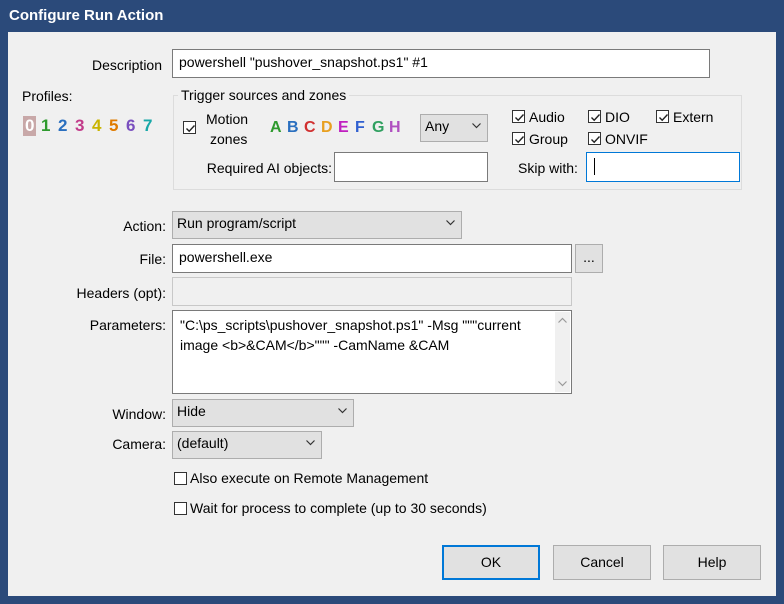 Image resolution: width=784 pixels, height=604 pixels. I want to click on required-ai-label: Required AI objects:, so click(269, 168).